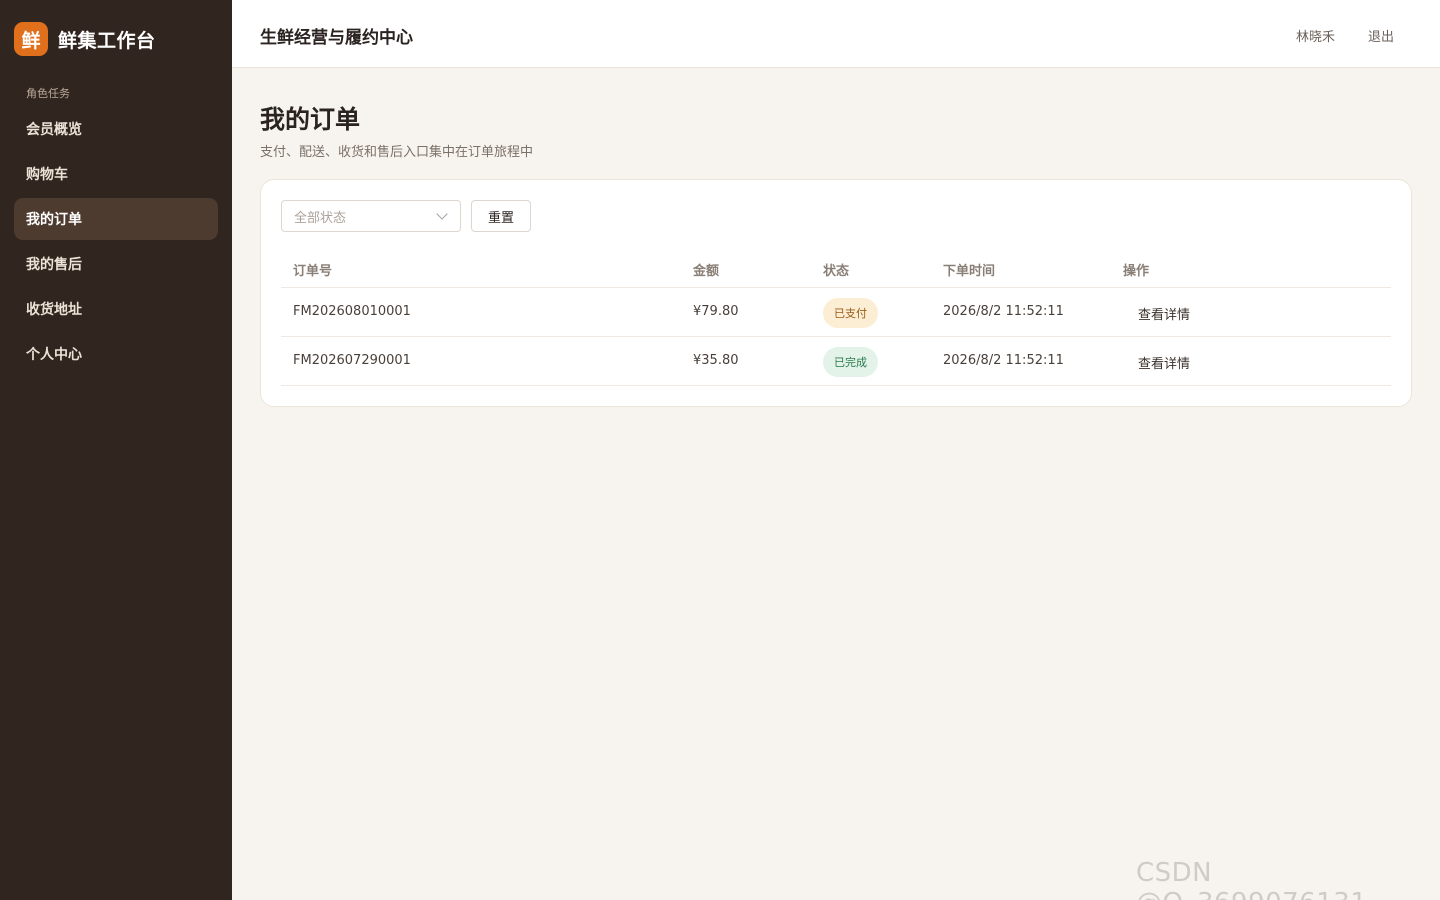 The height and width of the screenshot is (900, 1440). I want to click on brand-name: 鲜集工作台, so click(107, 40).